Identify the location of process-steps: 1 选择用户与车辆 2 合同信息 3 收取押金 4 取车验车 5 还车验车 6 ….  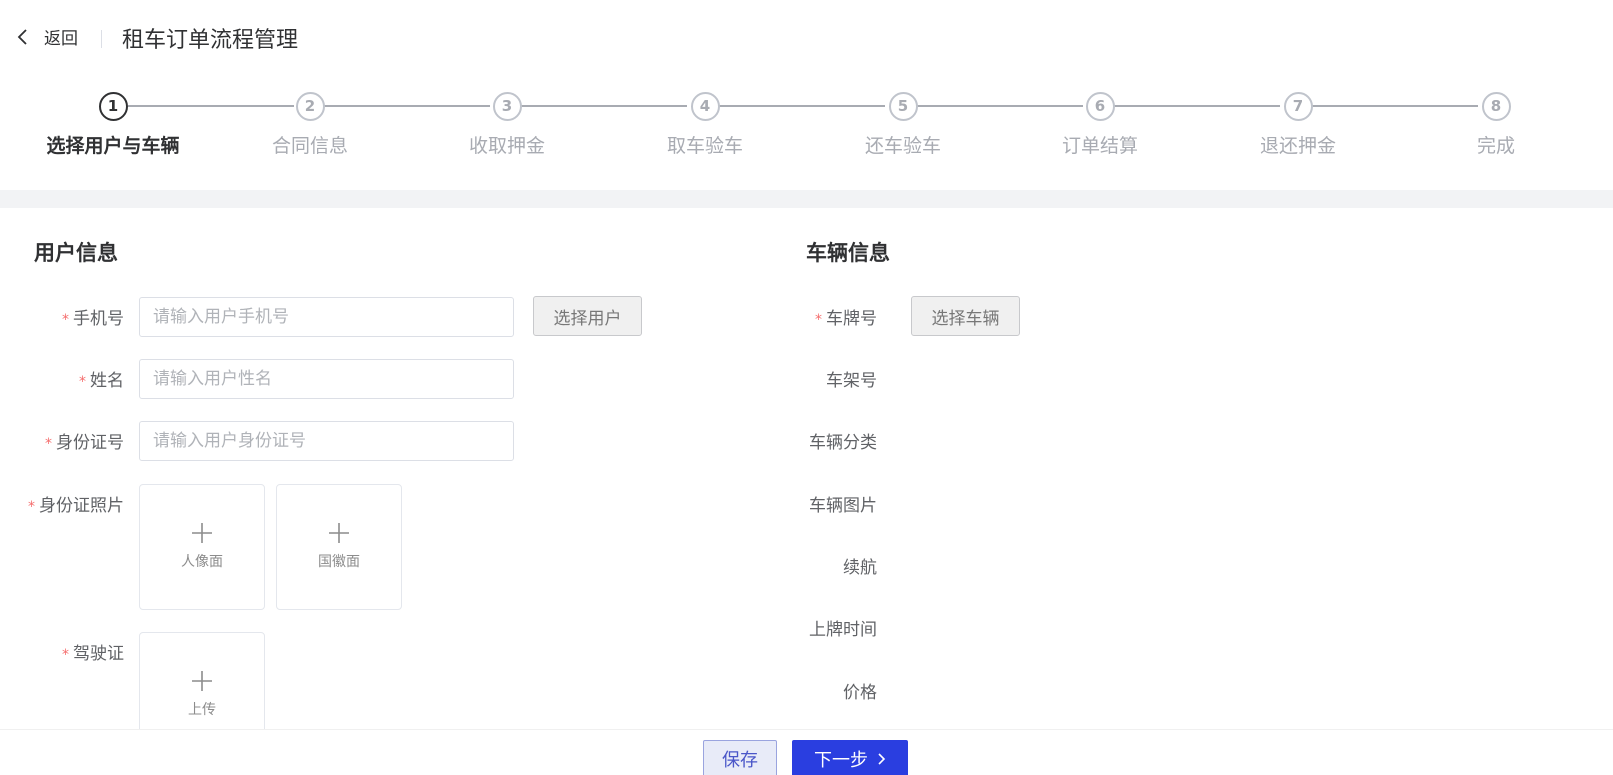
(806, 127).